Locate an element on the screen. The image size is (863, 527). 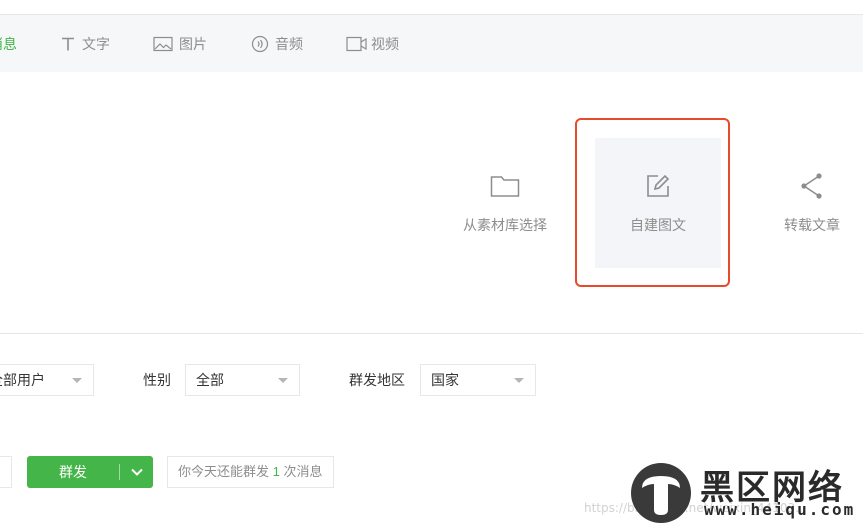
video-icon is located at coordinates (357, 44).